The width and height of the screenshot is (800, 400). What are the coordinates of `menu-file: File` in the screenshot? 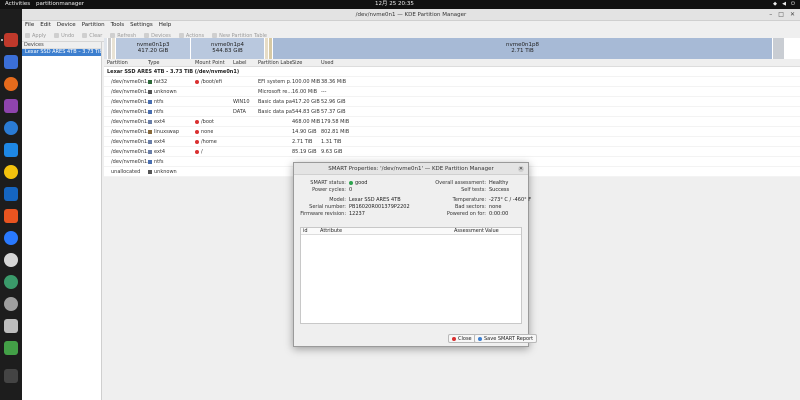 It's located at (29, 25).